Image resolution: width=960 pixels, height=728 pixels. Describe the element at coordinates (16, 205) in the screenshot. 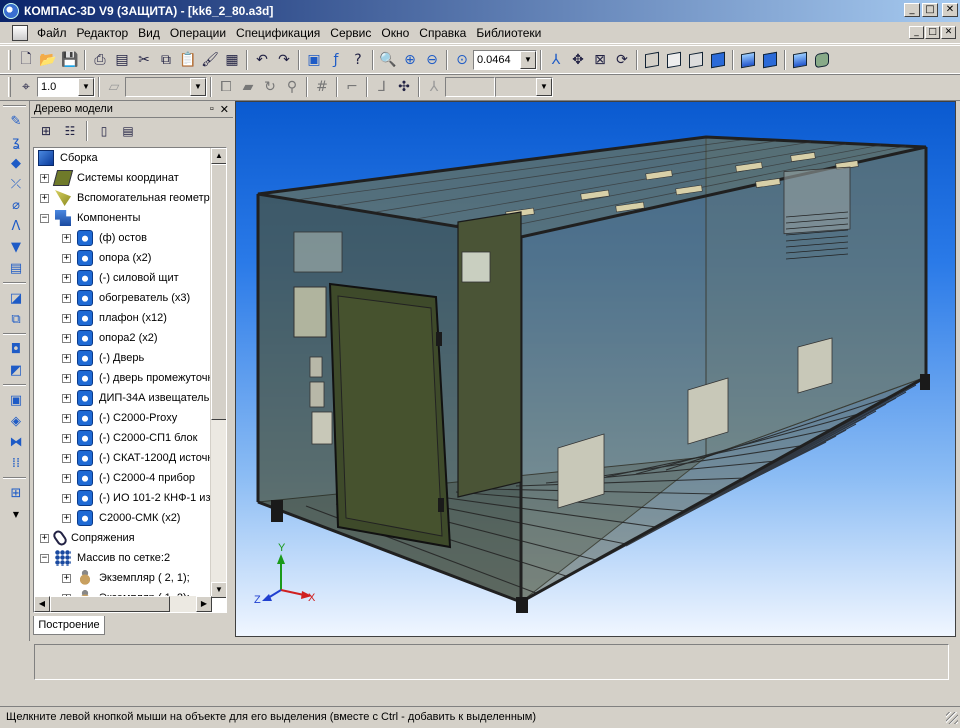

I see `mates-icon: ⌀` at that location.